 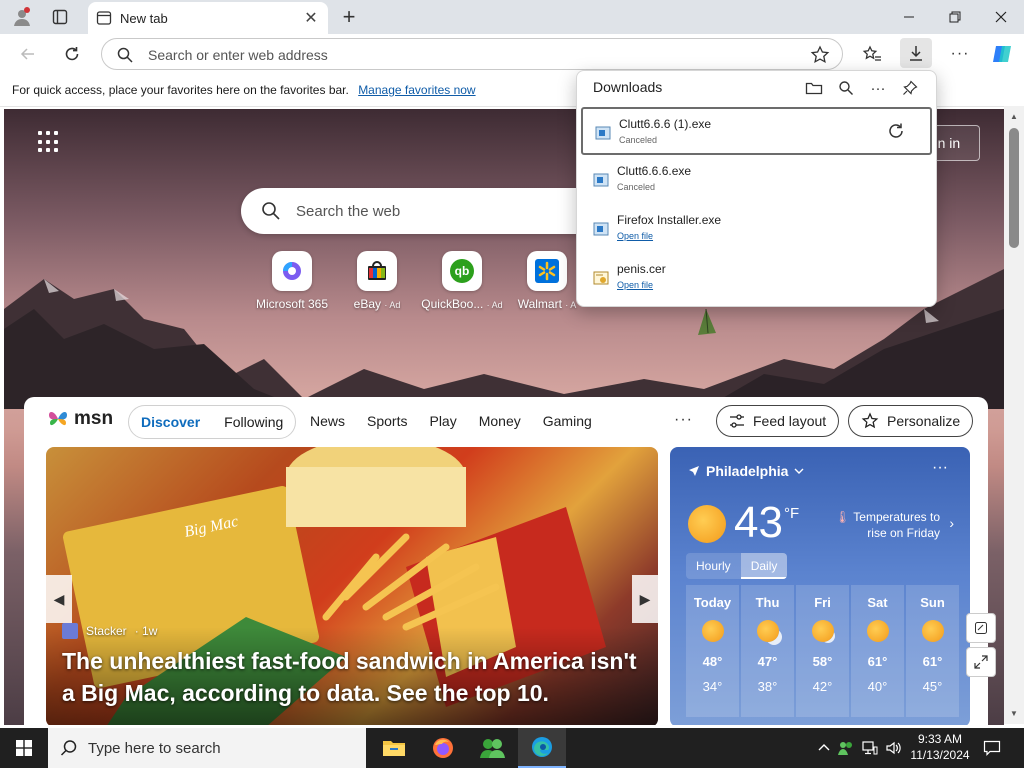 I want to click on firefox-icon, so click(x=443, y=748).